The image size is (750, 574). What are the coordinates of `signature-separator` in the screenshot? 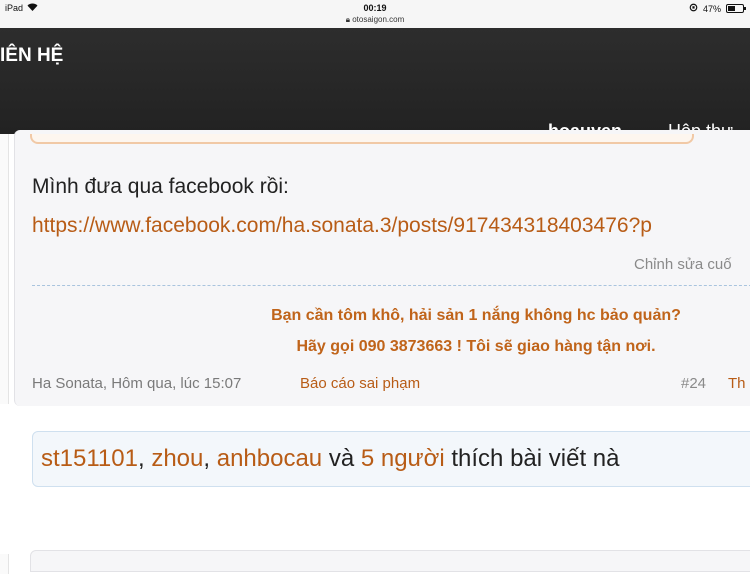 It's located at (391, 285).